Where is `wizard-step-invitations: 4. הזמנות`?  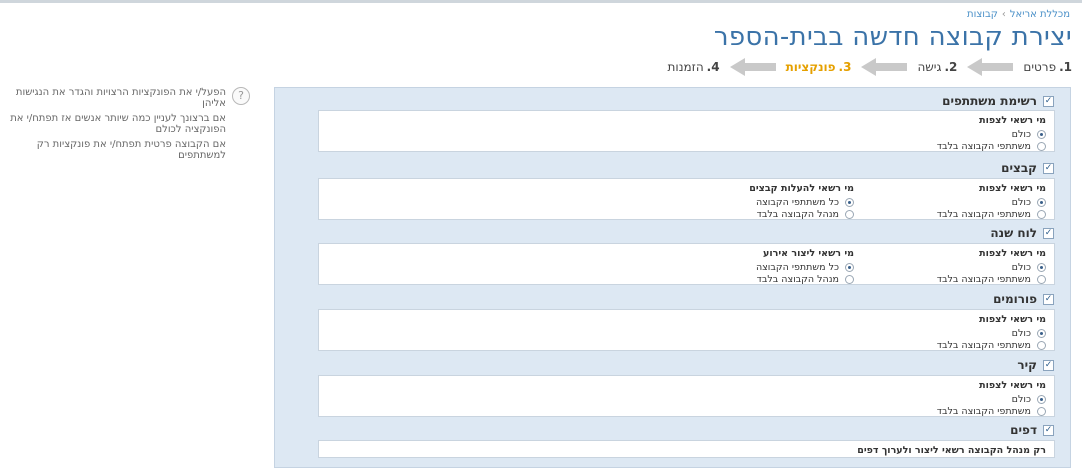 wizard-step-invitations: 4. הזמנות is located at coordinates (694, 67).